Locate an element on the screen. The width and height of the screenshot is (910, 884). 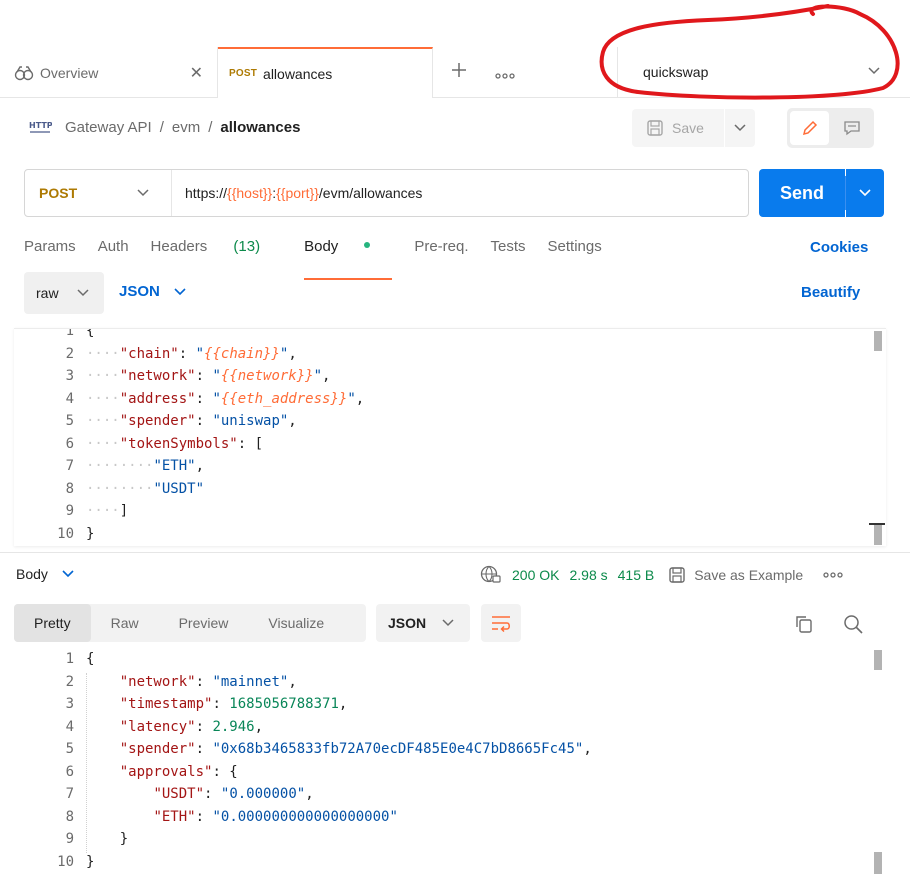
breadcrumb: Gateway API / evm / allowances is located at coordinates (182, 127).